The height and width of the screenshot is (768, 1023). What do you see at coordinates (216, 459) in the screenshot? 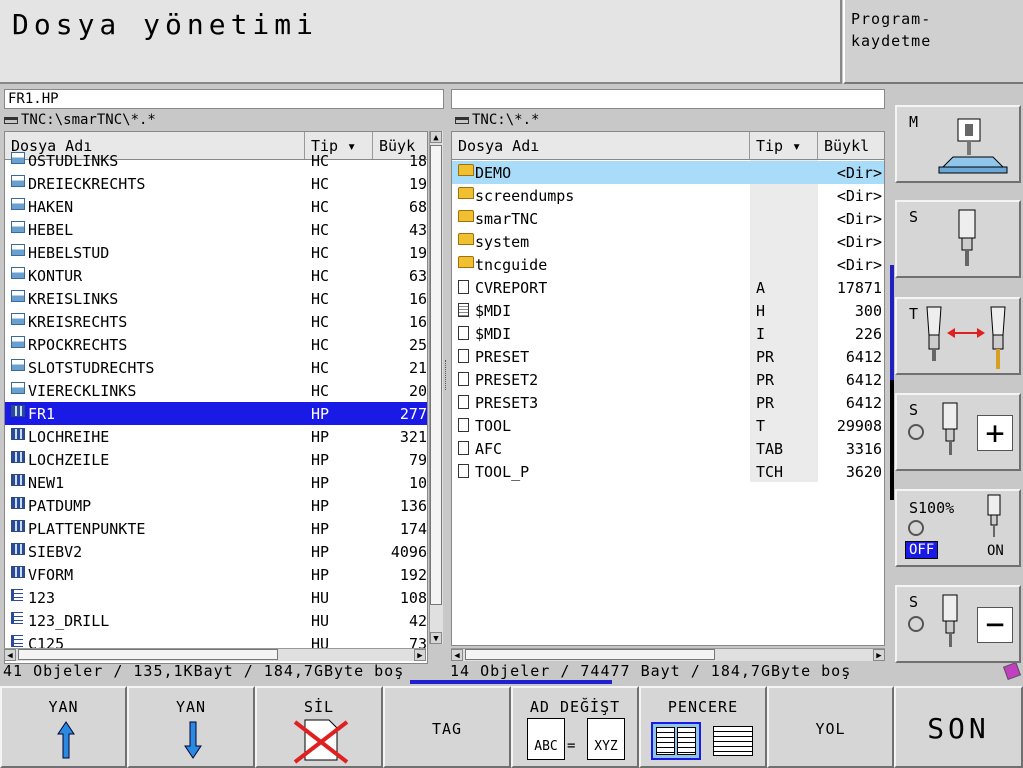
I see `file-row: LOCHZEILE HP 79` at bounding box center [216, 459].